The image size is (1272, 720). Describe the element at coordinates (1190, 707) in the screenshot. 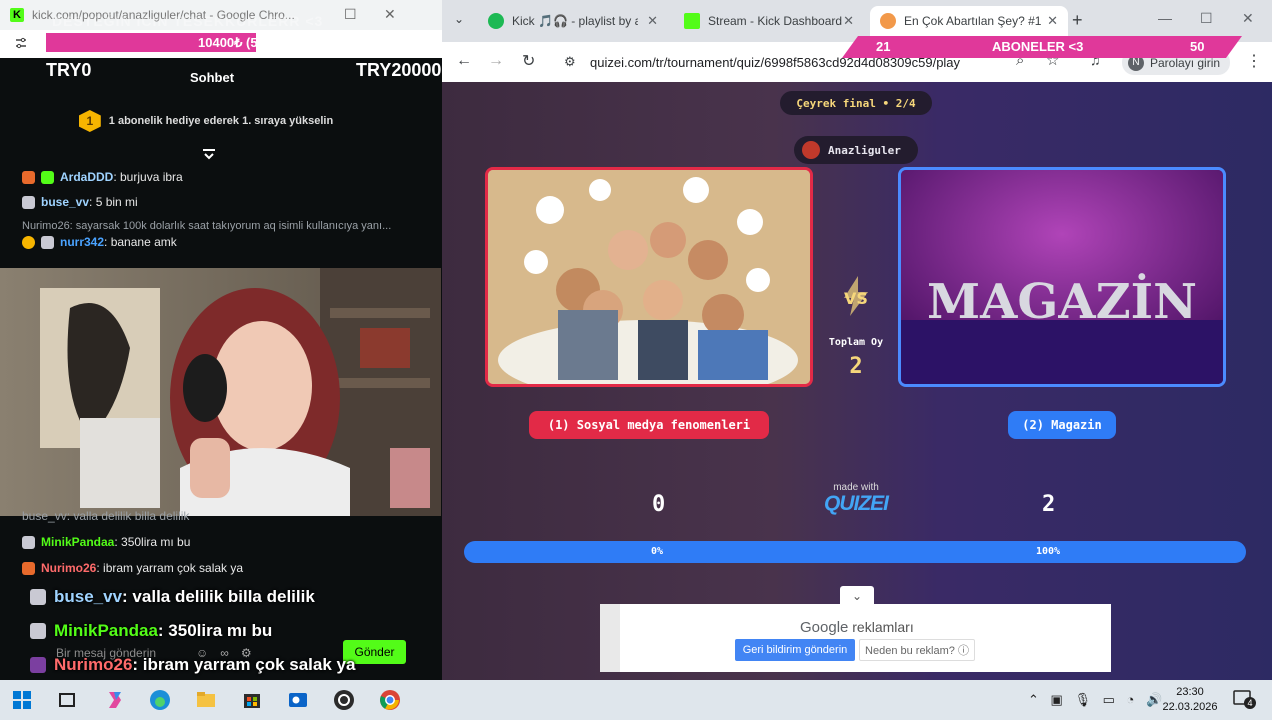

I see `clock-date: 22.03.2026` at that location.